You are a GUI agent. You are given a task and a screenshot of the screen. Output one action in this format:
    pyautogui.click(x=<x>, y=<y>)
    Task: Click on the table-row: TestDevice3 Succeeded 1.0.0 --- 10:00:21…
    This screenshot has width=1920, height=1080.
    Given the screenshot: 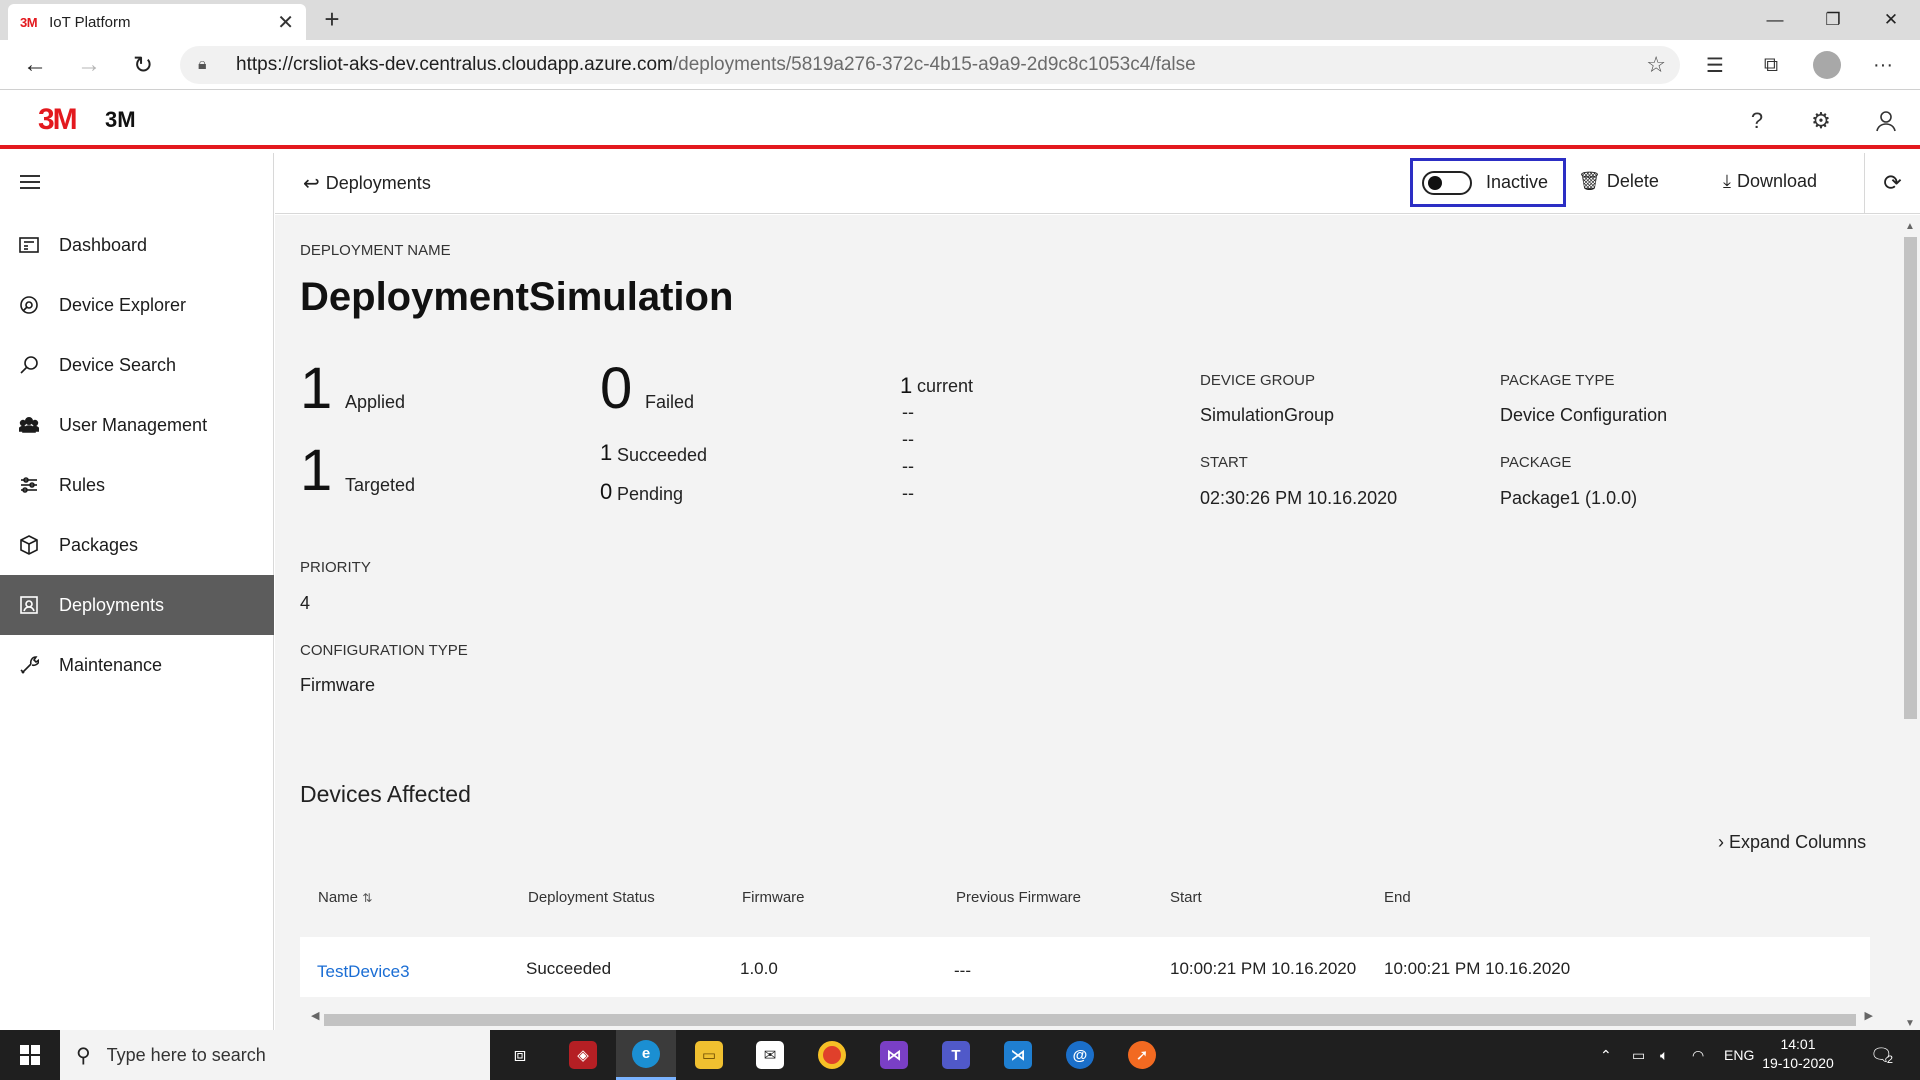 What is the action you would take?
    pyautogui.click(x=1085, y=967)
    